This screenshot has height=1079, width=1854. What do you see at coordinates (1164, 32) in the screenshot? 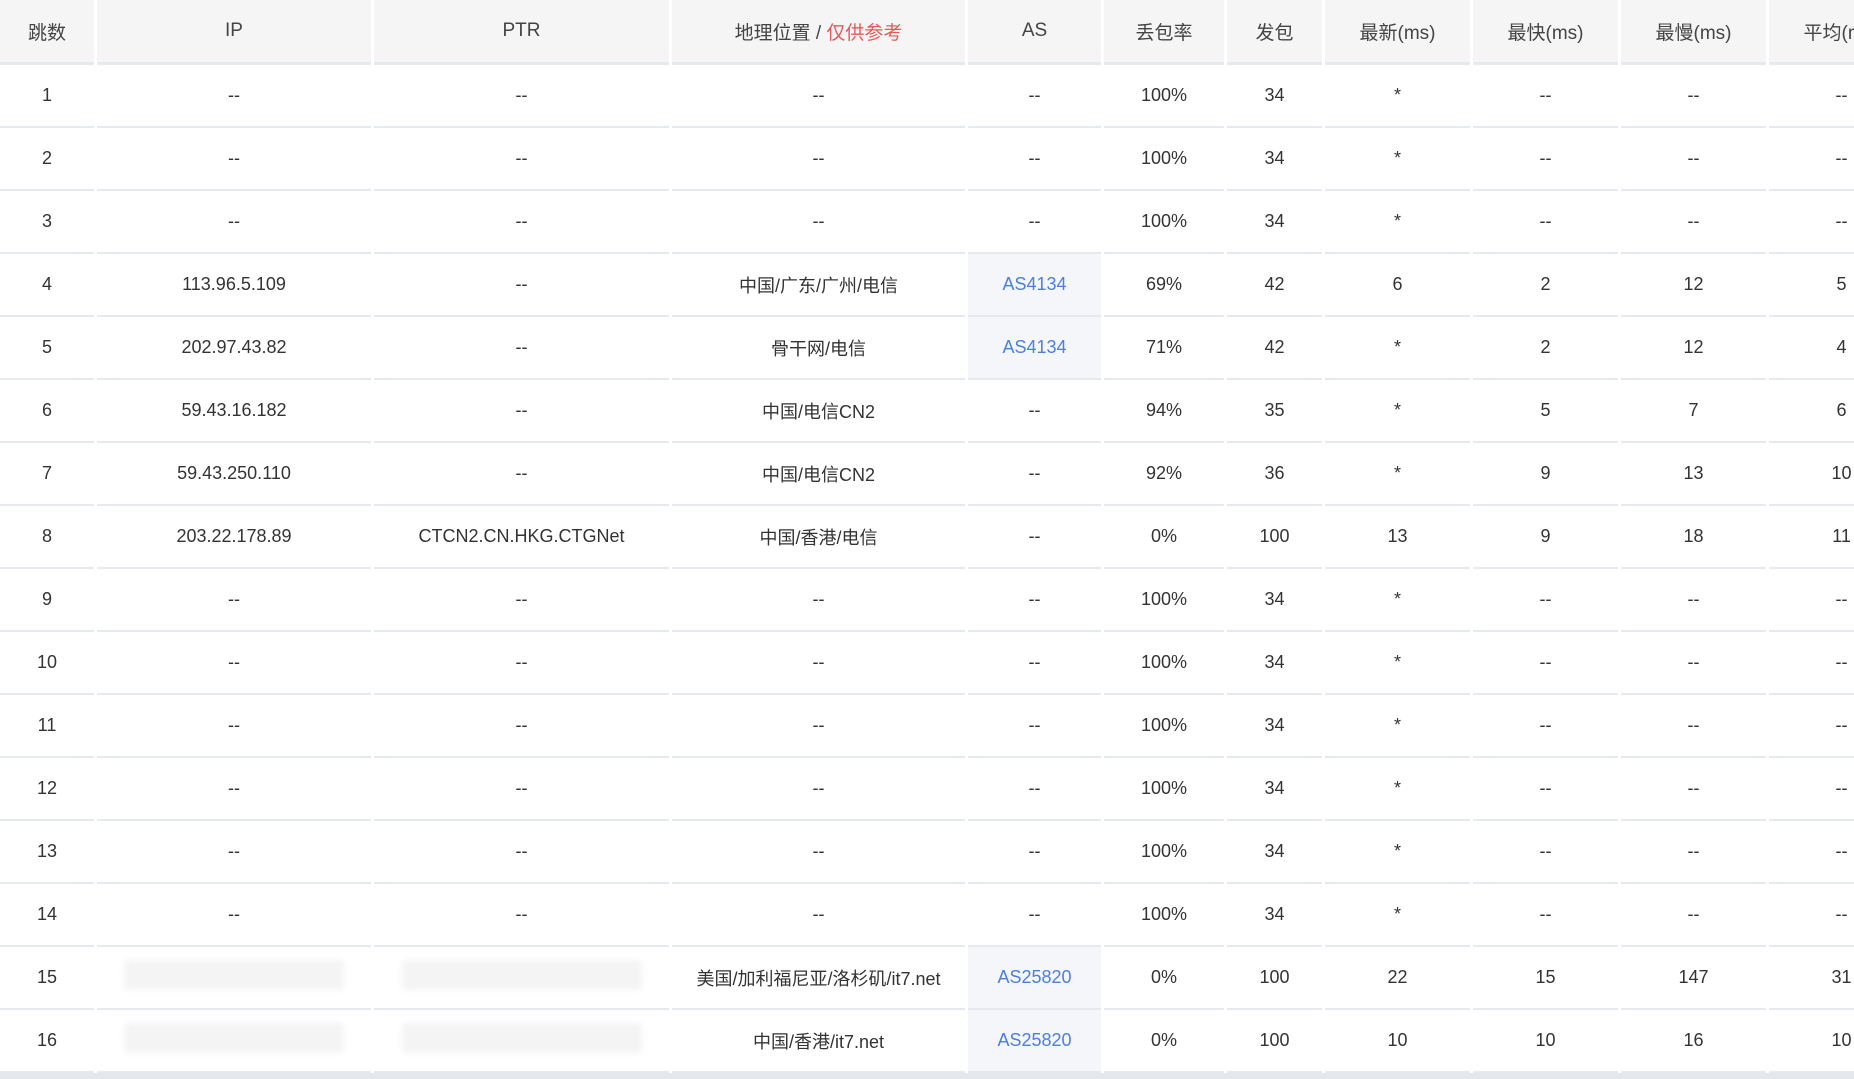
I see `header-loss: 丢包率` at bounding box center [1164, 32].